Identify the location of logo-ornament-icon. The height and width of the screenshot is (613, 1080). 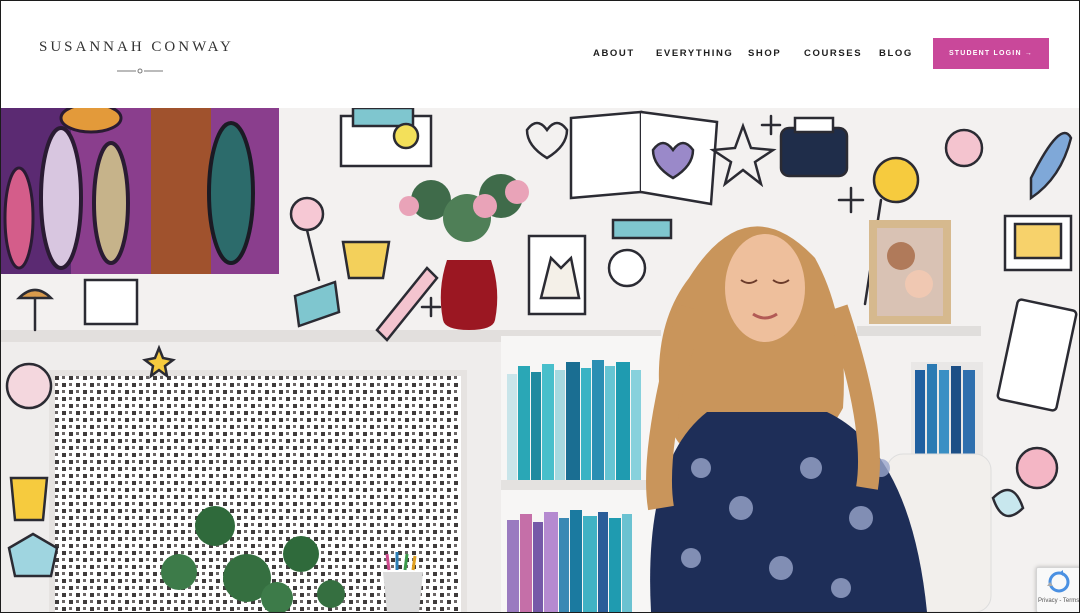
(140, 71).